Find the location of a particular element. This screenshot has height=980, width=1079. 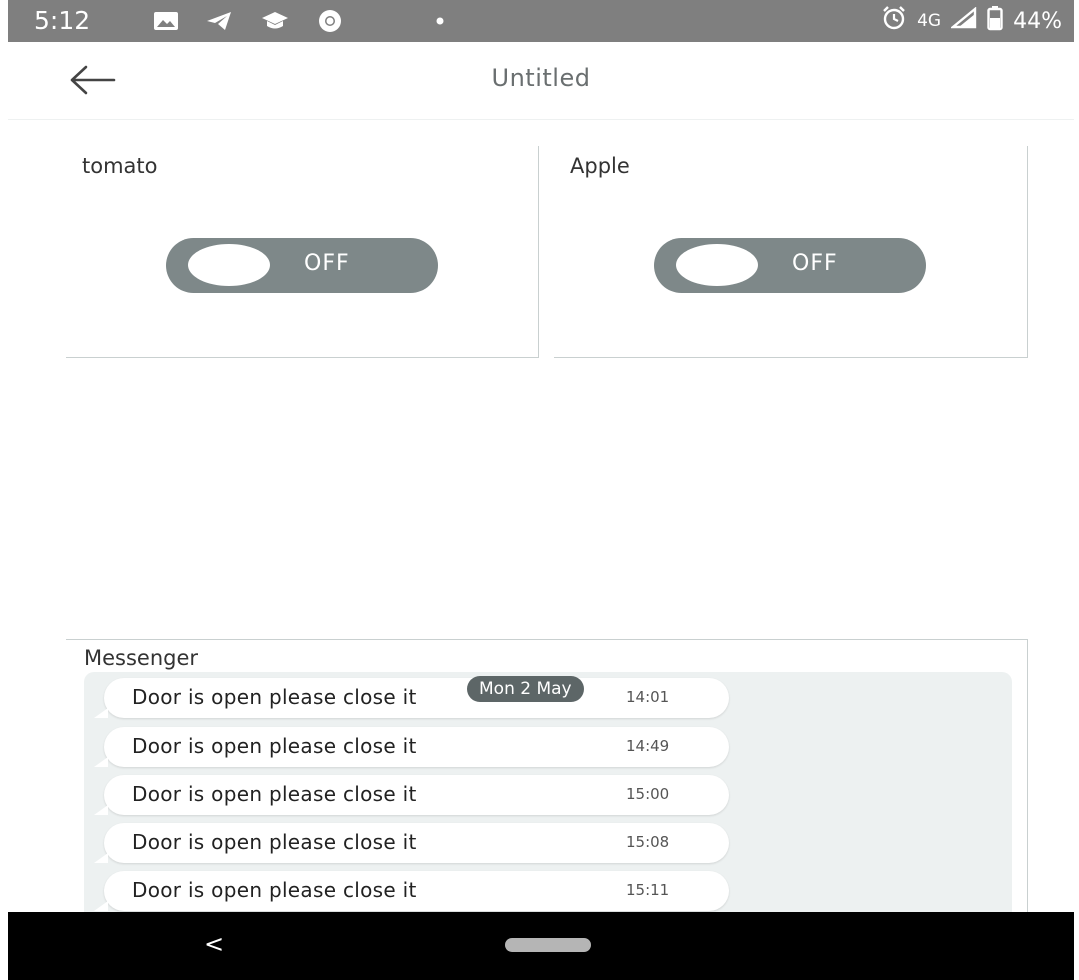

message-bubble: Door is open please close it 14:01 is located at coordinates (411, 698).